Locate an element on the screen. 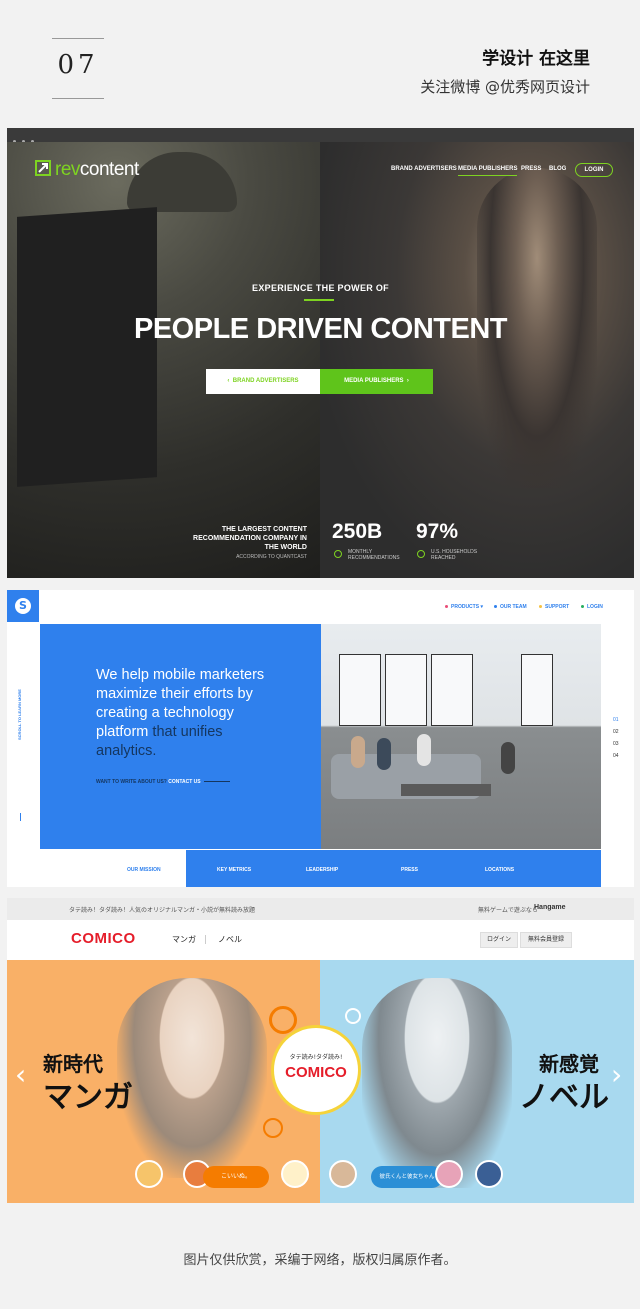 Image resolution: width=640 pixels, height=1309 pixels. novel-title: ノベル is located at coordinates (564, 1094).